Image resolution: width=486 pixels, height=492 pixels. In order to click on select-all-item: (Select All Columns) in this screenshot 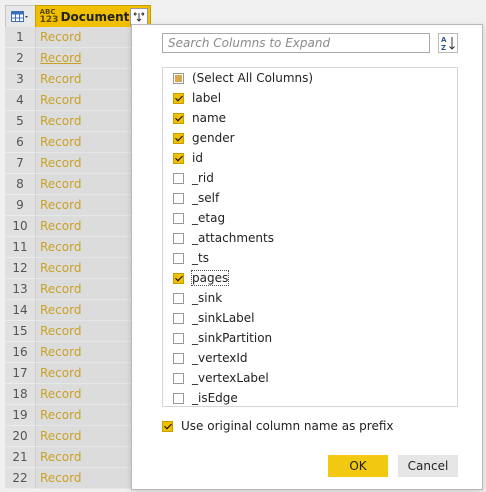, I will do `click(243, 78)`.